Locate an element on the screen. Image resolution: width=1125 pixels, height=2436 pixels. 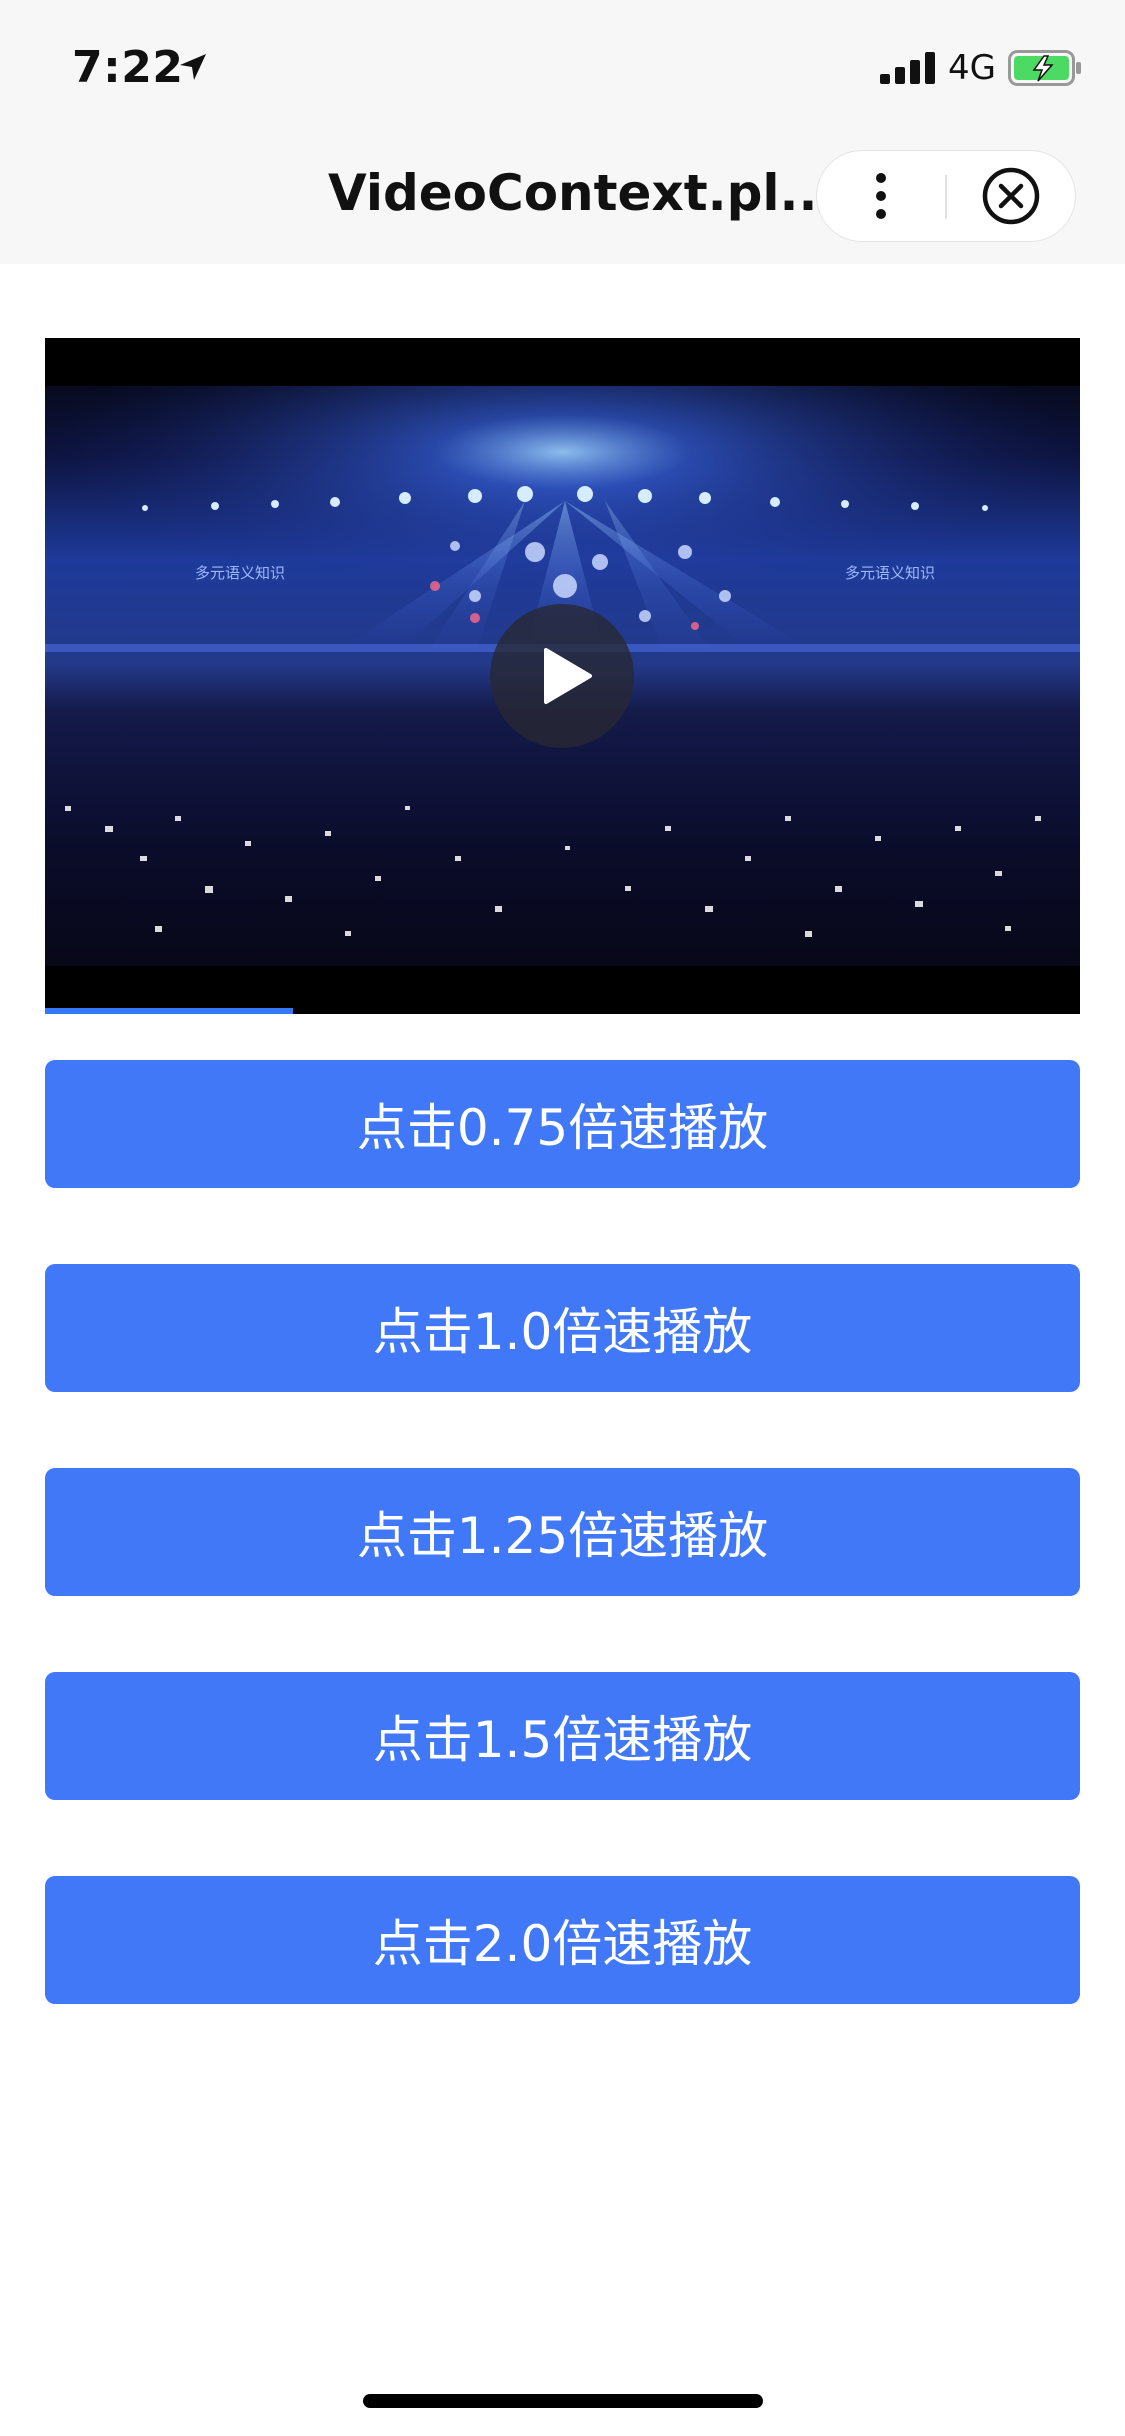
close-button is located at coordinates (1011, 196).